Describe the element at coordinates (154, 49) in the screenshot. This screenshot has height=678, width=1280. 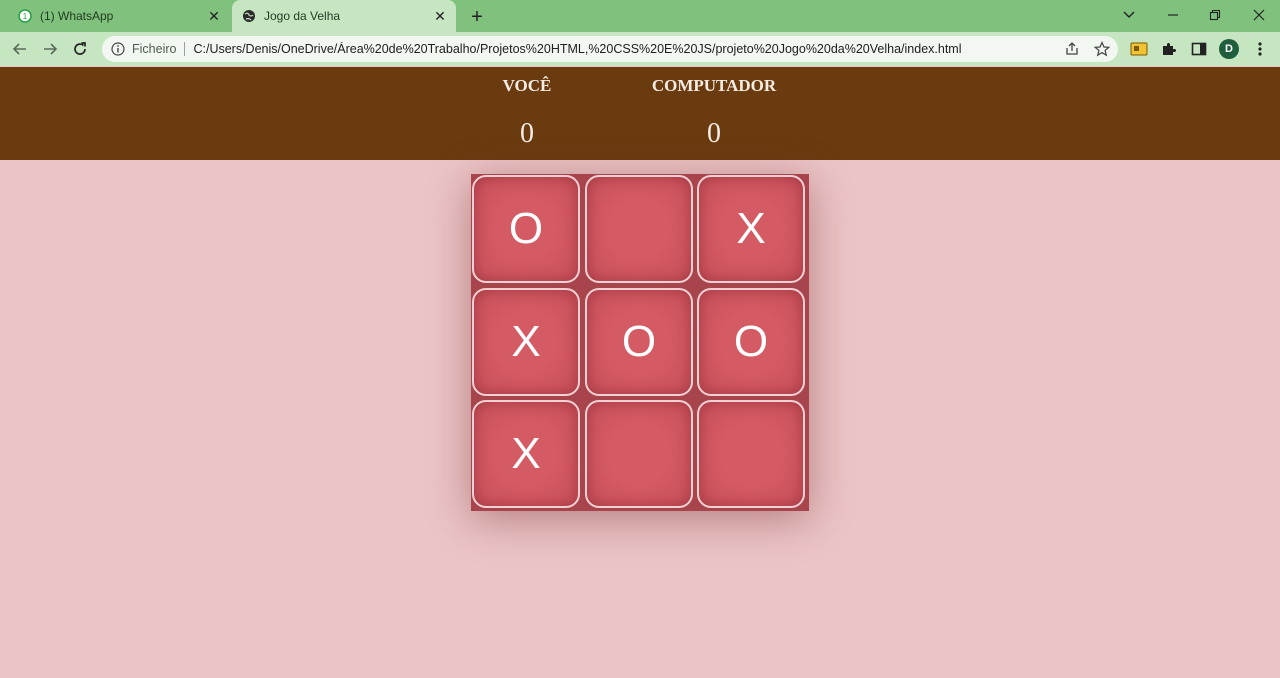
I see `scheme-label: Ficheiro` at that location.